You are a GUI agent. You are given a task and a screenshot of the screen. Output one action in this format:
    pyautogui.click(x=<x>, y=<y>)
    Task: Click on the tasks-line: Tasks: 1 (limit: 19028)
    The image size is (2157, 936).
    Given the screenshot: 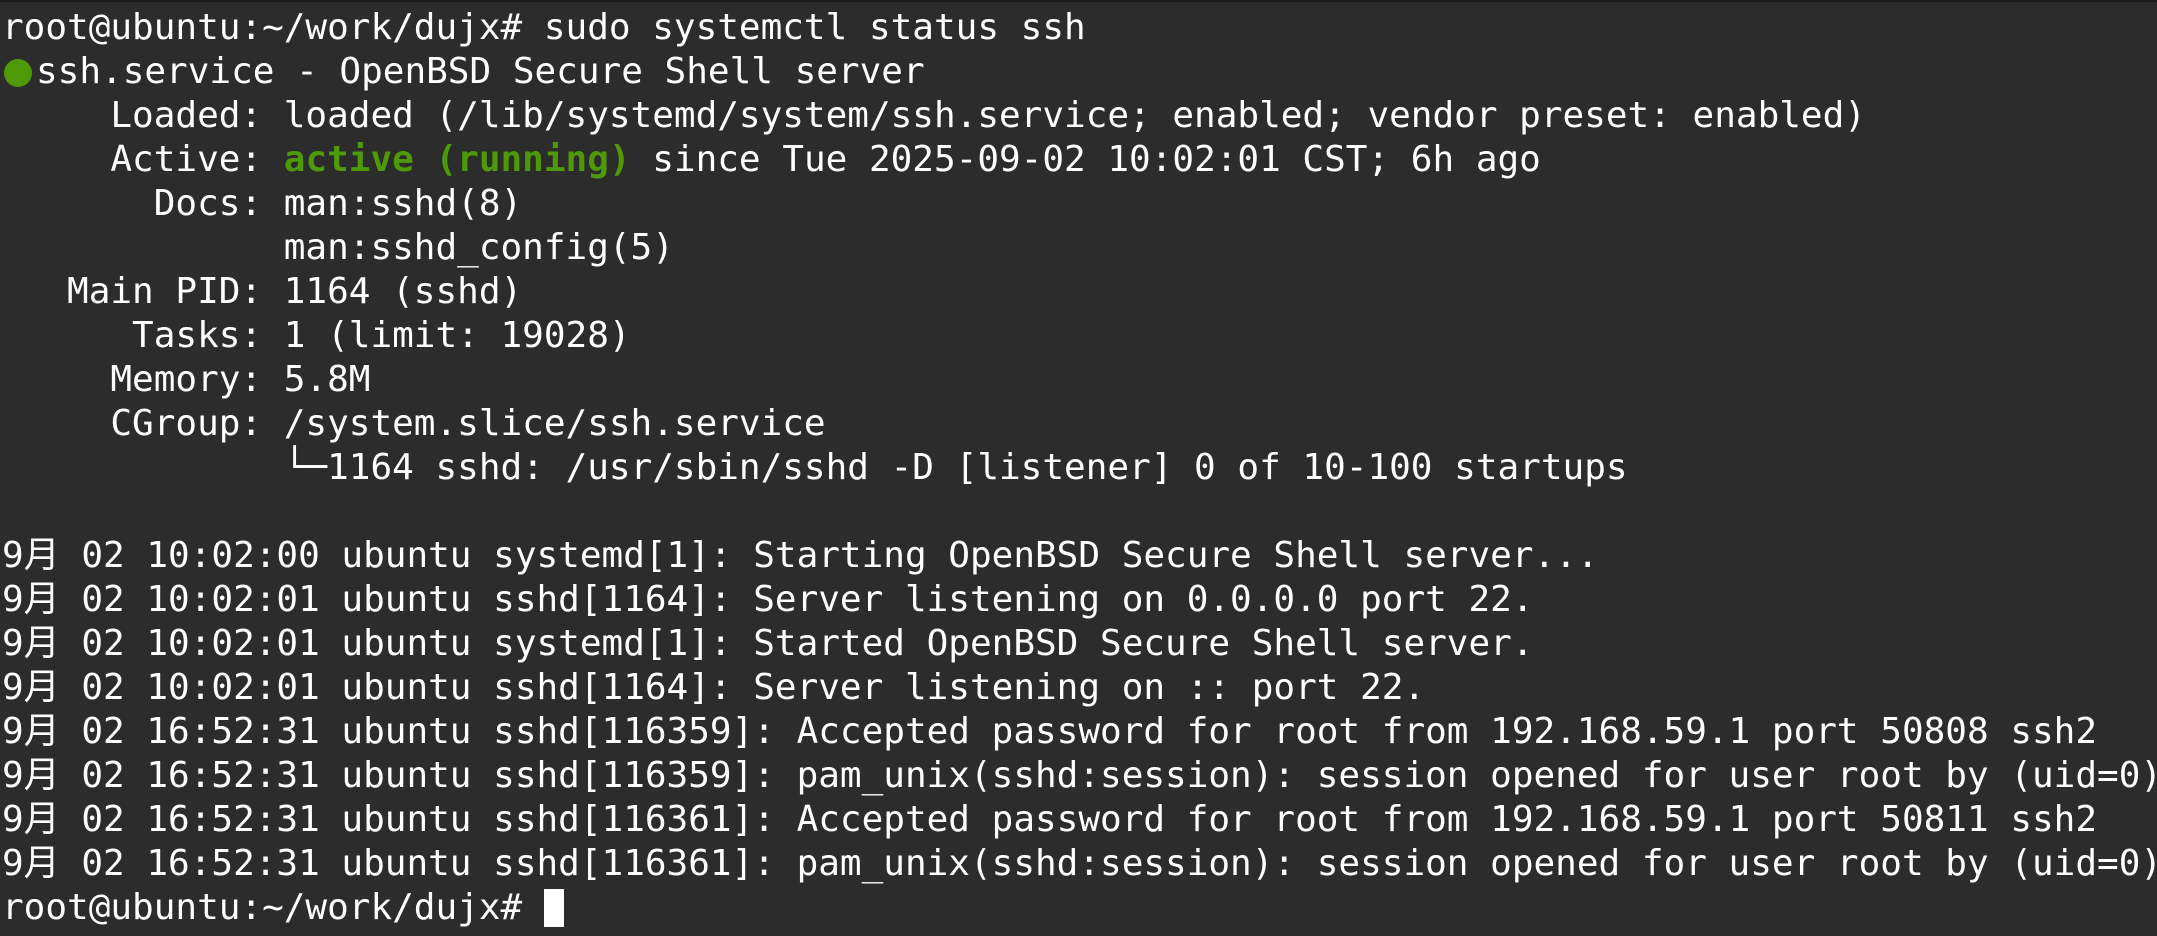 What is the action you would take?
    pyautogui.click(x=316, y=335)
    